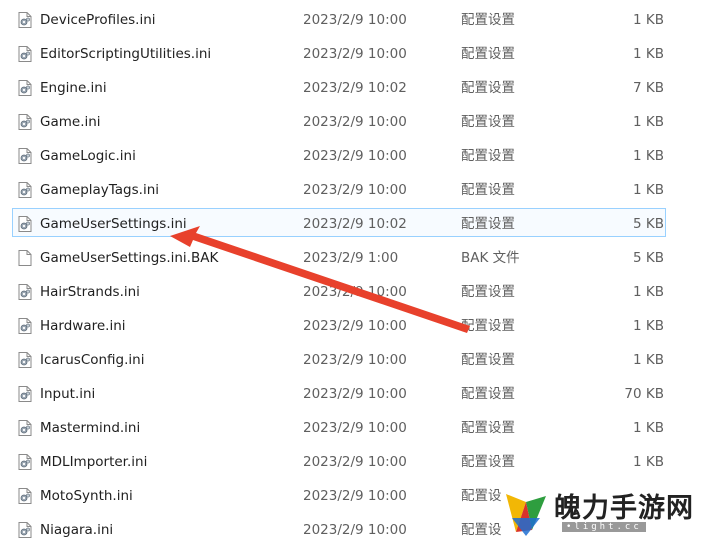  I want to click on file-name: MDLImporter.ini, so click(94, 462).